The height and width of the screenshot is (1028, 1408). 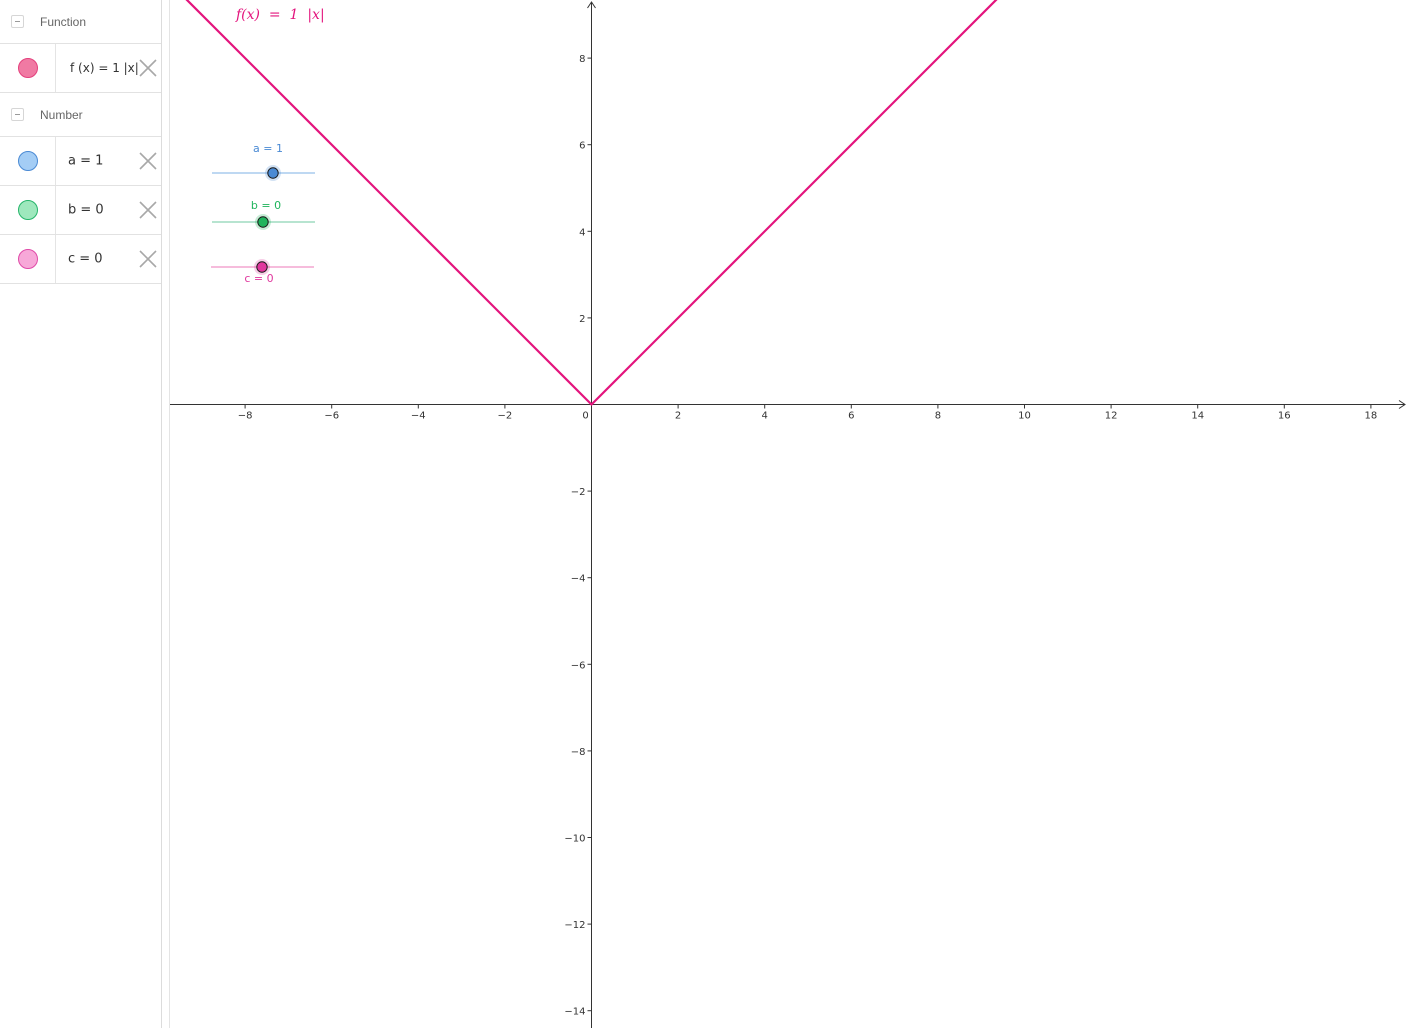 What do you see at coordinates (166, 514) in the screenshot?
I see `view-splitter` at bounding box center [166, 514].